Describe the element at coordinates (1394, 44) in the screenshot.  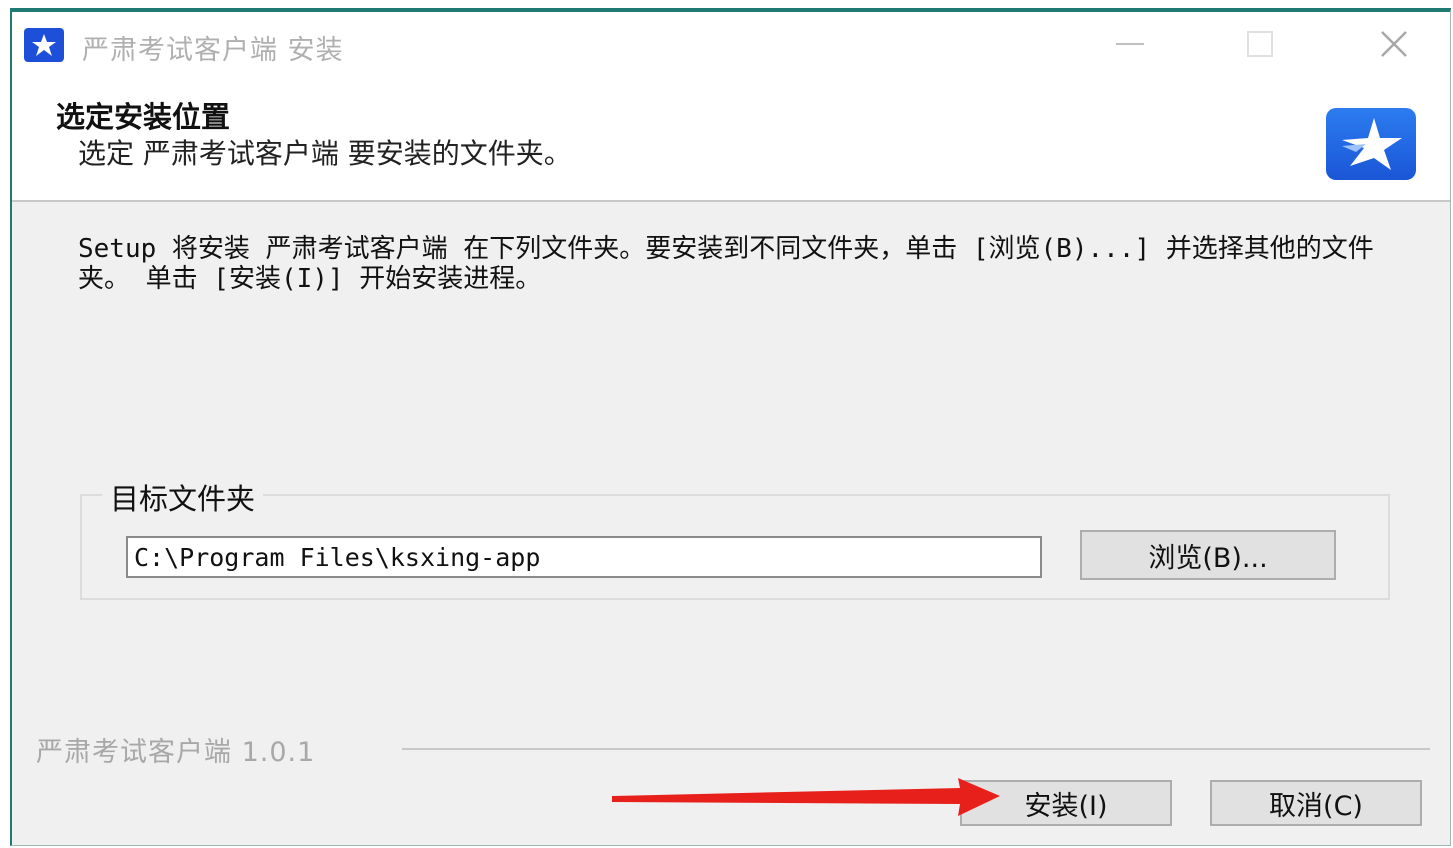
I see `close-icon` at that location.